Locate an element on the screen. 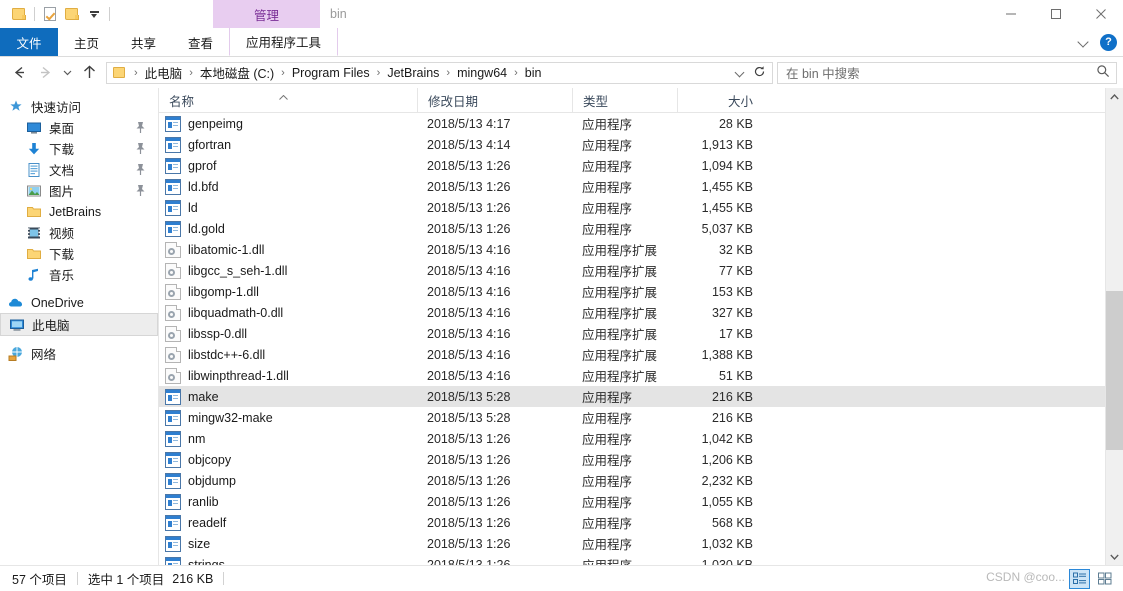 The image size is (1123, 591). table-row: libssp-0.dll 2018/5/13 4:16 应用程序扩展 17 KB is located at coordinates (632, 333).